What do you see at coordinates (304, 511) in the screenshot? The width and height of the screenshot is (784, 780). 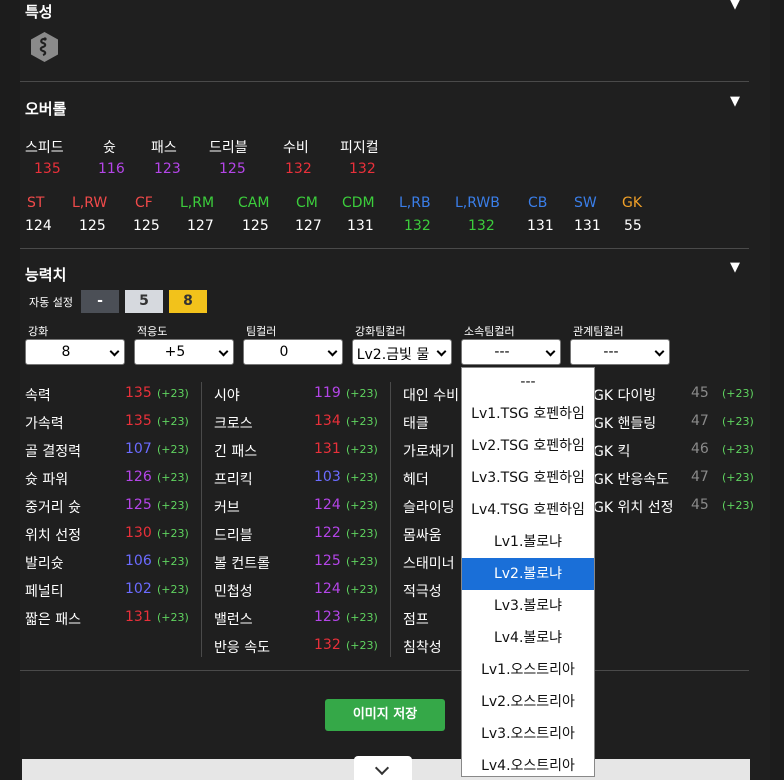 I see `ability-row: 커브 124 (+23)` at bounding box center [304, 511].